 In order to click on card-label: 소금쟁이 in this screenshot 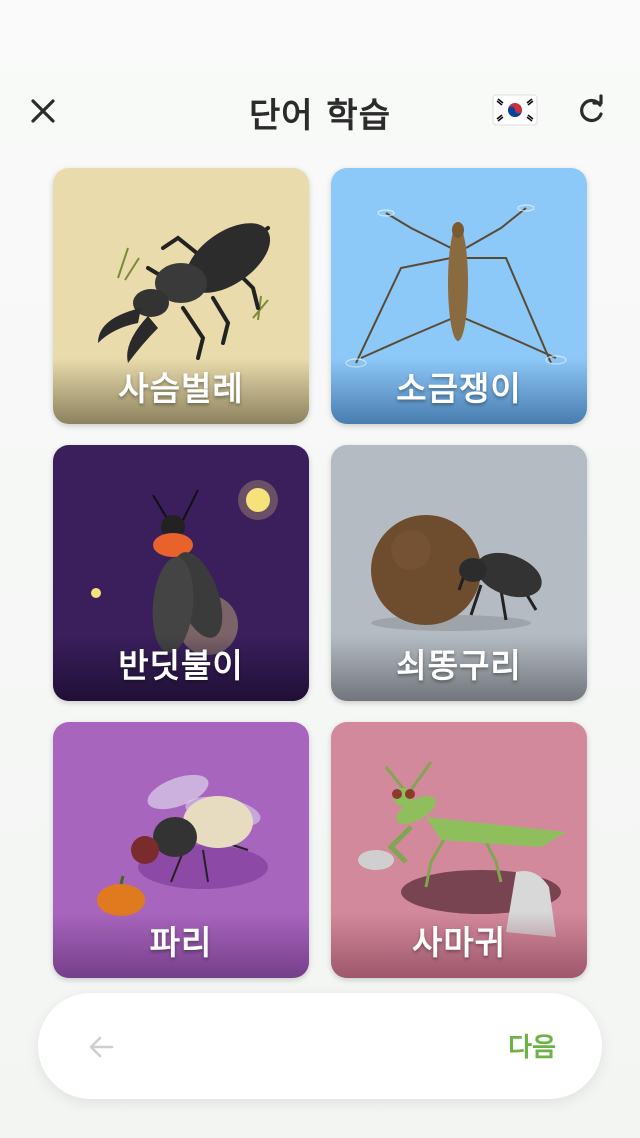, I will do `click(459, 388)`.